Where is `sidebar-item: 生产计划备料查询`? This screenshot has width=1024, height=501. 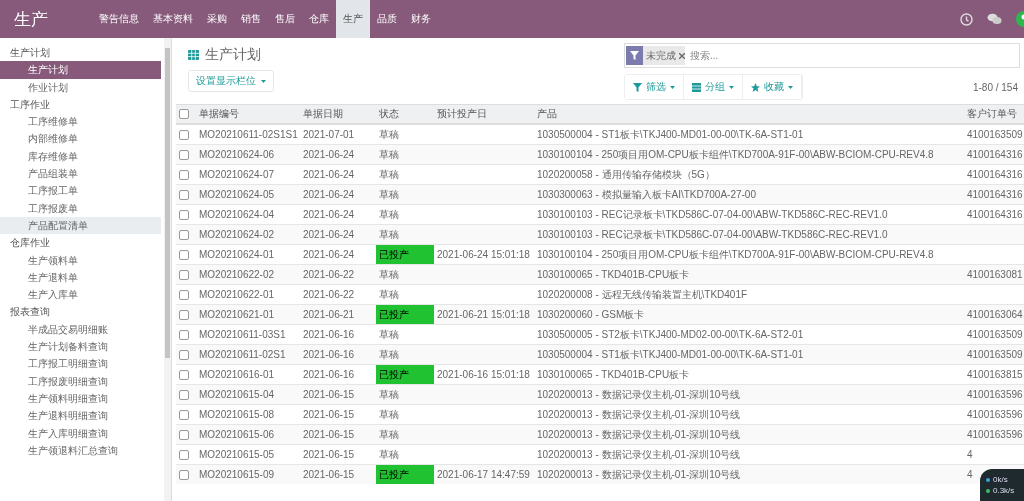
sidebar-item: 生产计划备料查询 is located at coordinates (80, 347).